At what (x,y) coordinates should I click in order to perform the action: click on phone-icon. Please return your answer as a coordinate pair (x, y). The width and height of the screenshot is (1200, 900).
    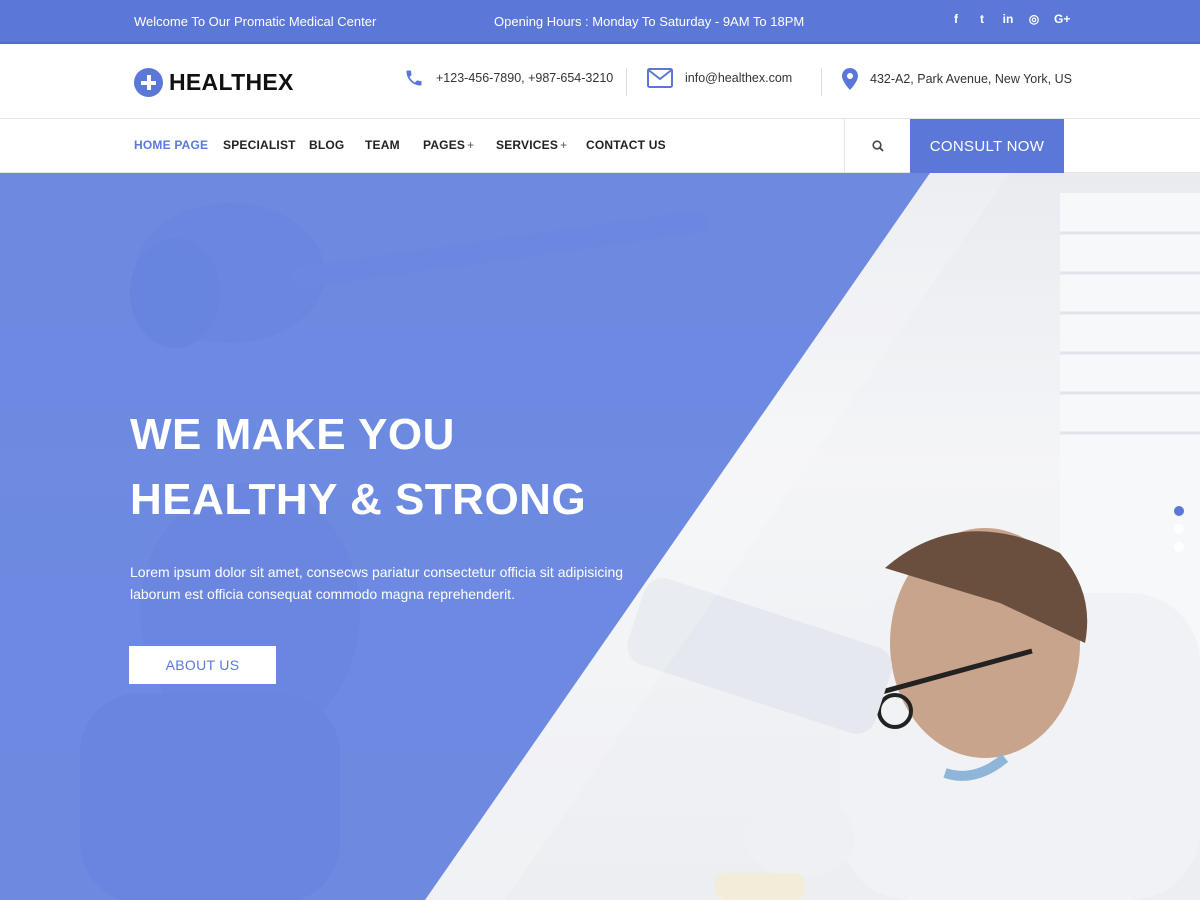
    Looking at the image, I should click on (414, 78).